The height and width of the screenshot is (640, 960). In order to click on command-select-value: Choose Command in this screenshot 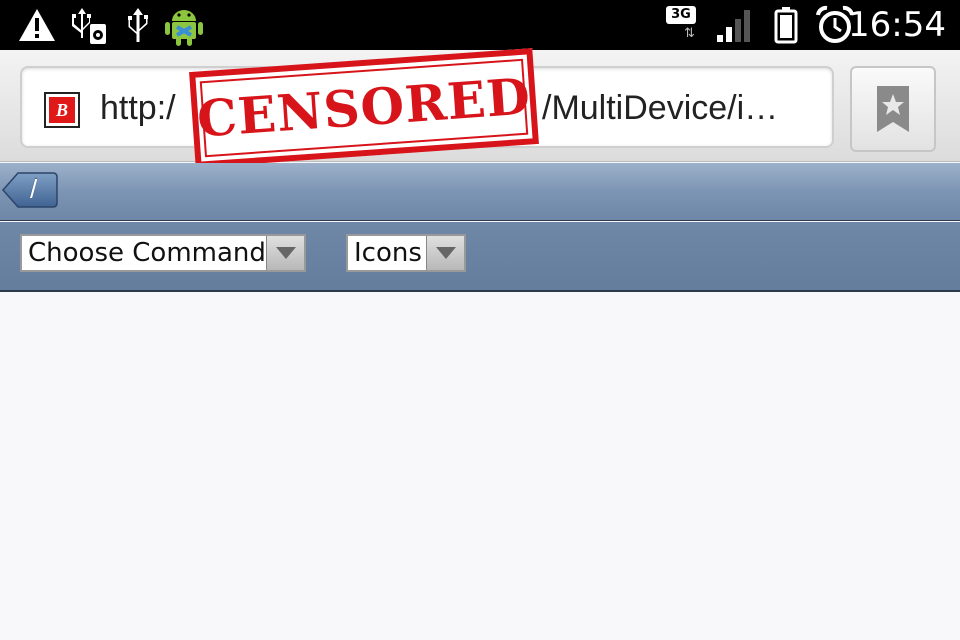, I will do `click(147, 253)`.